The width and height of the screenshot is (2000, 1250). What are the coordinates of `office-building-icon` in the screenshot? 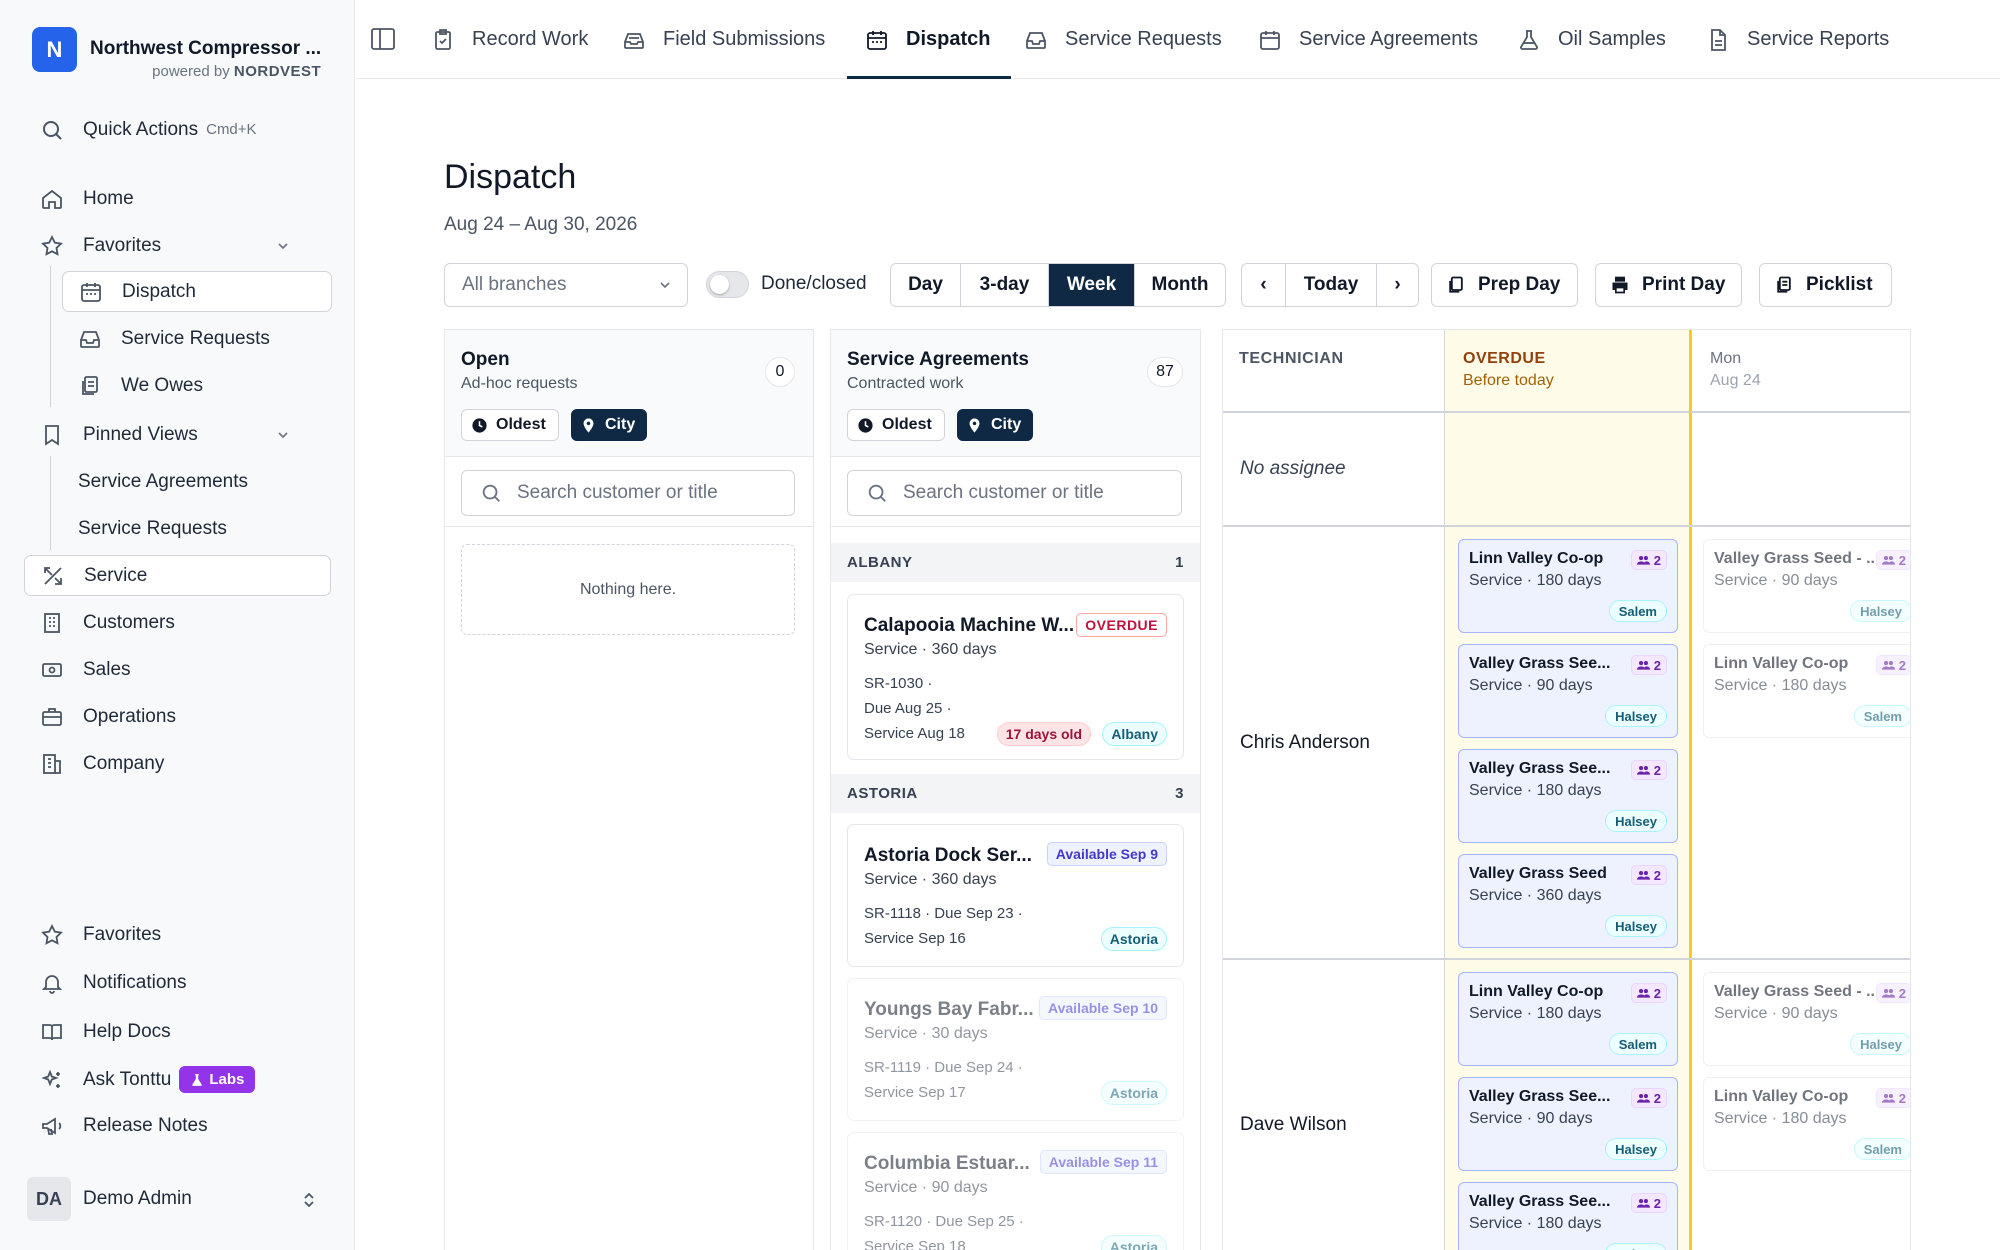 It's located at (52, 763).